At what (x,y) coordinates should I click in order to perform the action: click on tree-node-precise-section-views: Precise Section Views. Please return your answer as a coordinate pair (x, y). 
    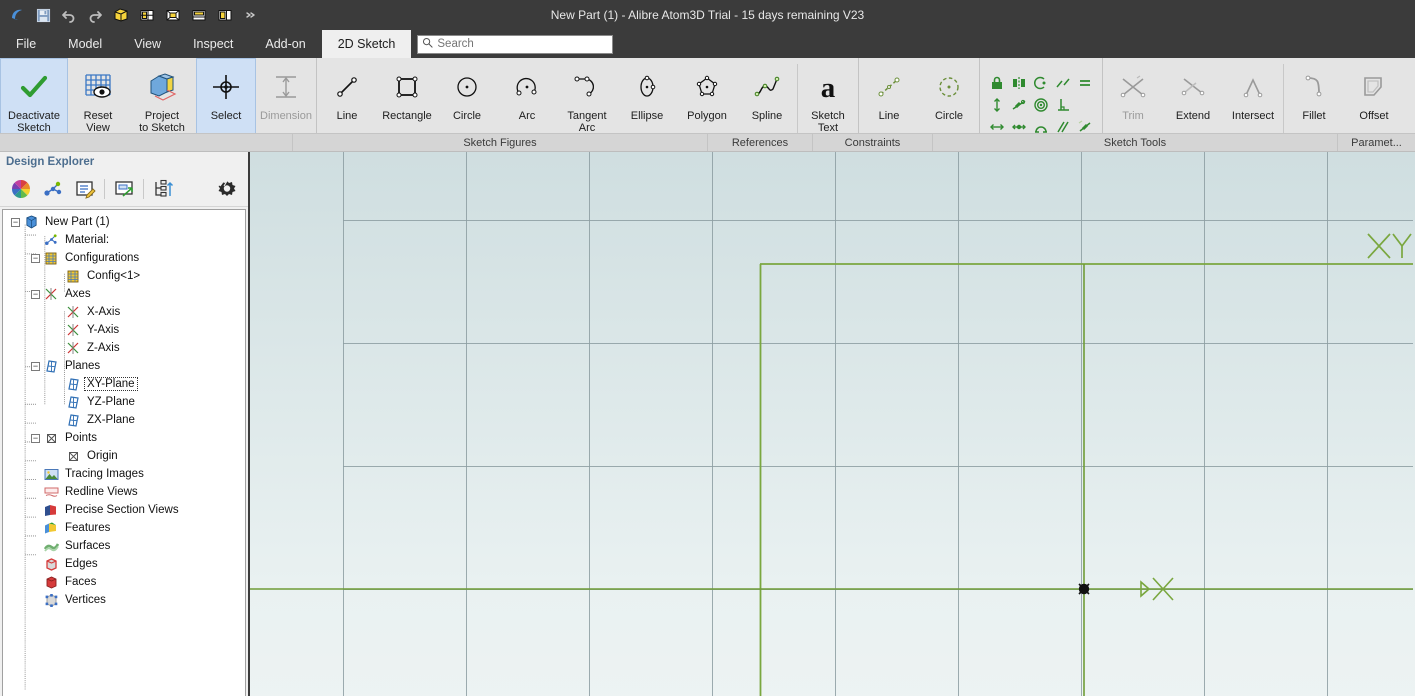
    Looking at the image, I should click on (124, 510).